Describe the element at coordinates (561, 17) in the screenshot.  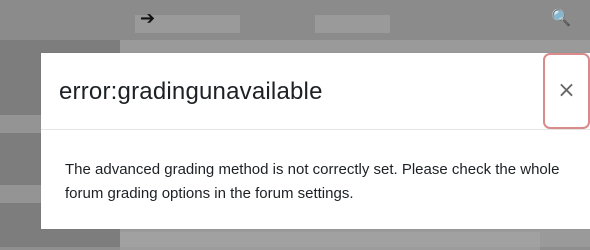
I see `search-icon: 🔍` at that location.